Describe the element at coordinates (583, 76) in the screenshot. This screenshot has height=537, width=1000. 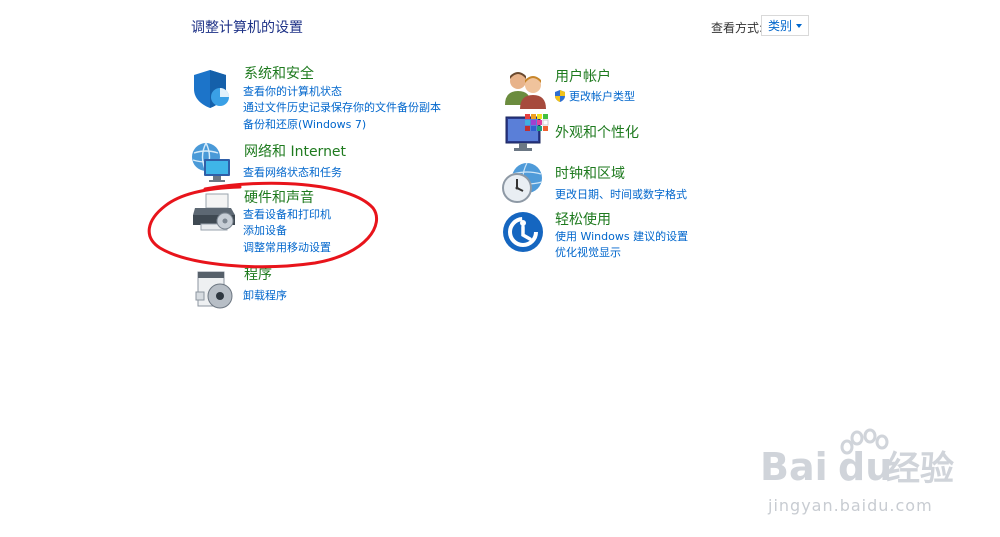
I see `category-user-accounts: 用户帐户` at that location.